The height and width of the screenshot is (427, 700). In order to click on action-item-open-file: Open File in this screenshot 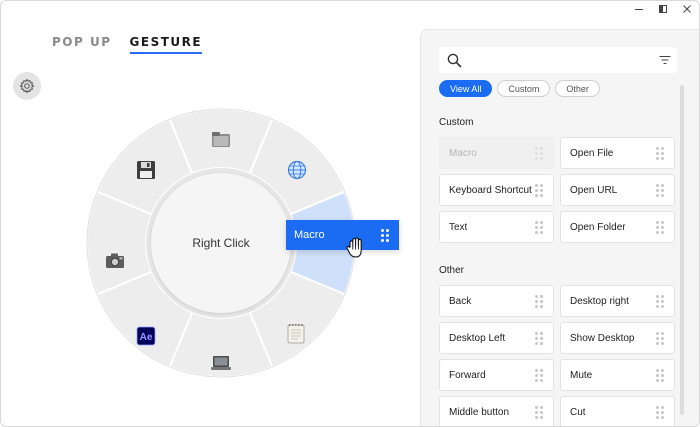, I will do `click(617, 153)`.